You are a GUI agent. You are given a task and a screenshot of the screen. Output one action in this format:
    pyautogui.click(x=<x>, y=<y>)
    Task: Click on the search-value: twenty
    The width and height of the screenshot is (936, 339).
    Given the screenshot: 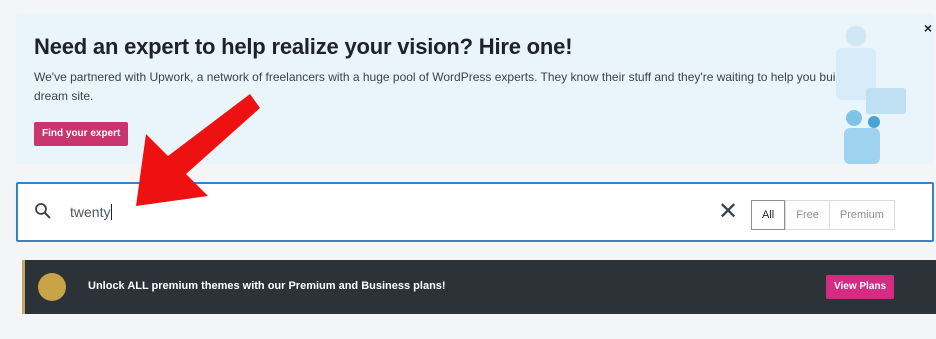 What is the action you would take?
    pyautogui.click(x=90, y=212)
    